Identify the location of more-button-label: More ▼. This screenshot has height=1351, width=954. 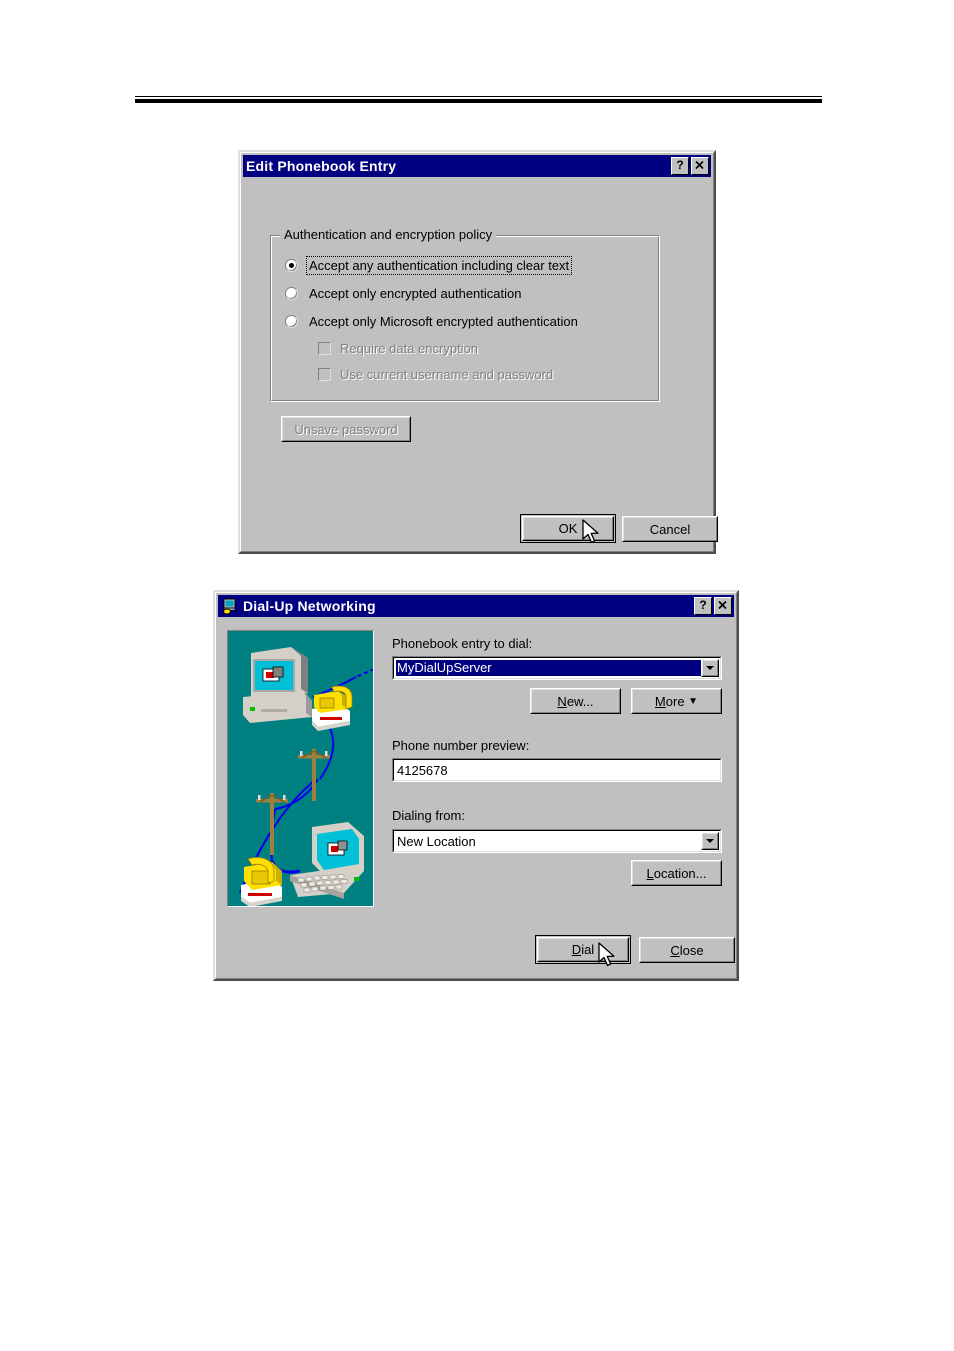
(676, 701).